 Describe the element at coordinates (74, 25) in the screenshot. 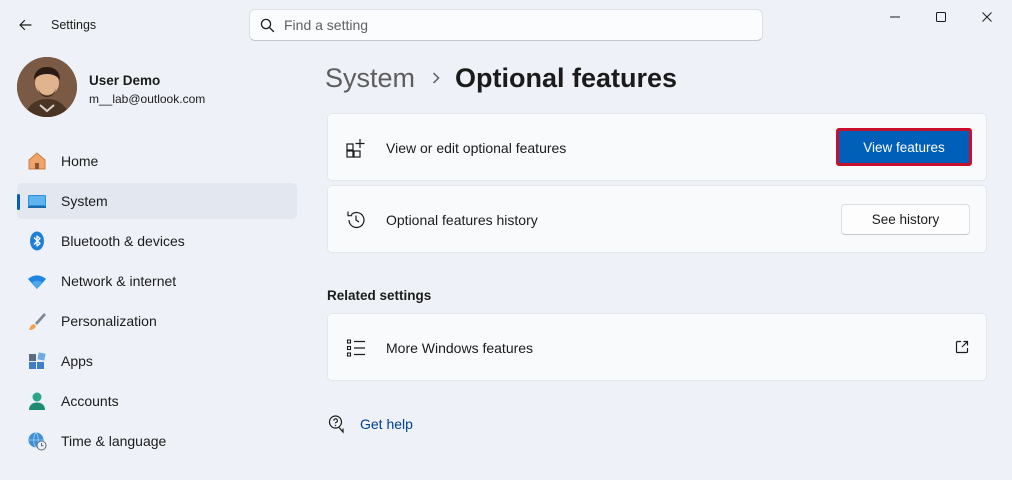

I see `app-title: Settings` at that location.